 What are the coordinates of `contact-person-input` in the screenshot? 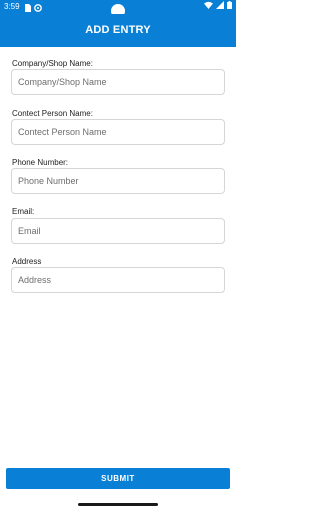 It's located at (118, 132).